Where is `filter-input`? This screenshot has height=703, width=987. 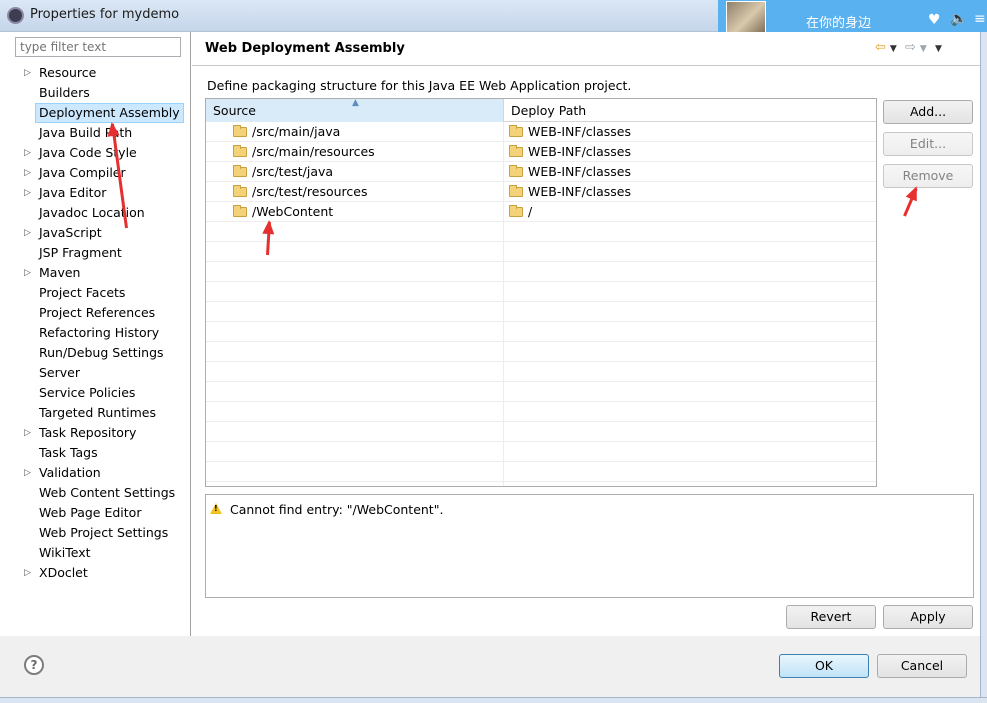 filter-input is located at coordinates (98, 47).